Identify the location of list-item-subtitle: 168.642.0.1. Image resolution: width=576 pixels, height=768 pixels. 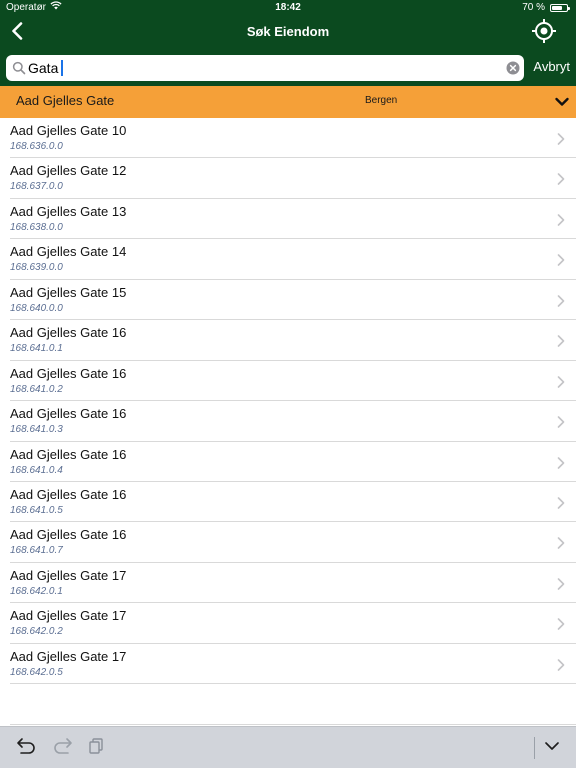
(36, 591).